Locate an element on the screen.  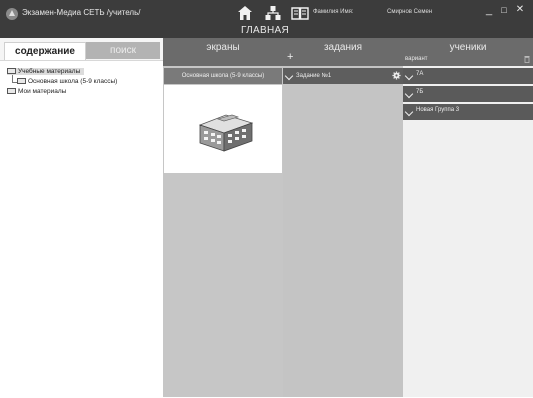
app-title: Экзамен-Медиа СЕТЬ /учитель/ is located at coordinates (81, 12).